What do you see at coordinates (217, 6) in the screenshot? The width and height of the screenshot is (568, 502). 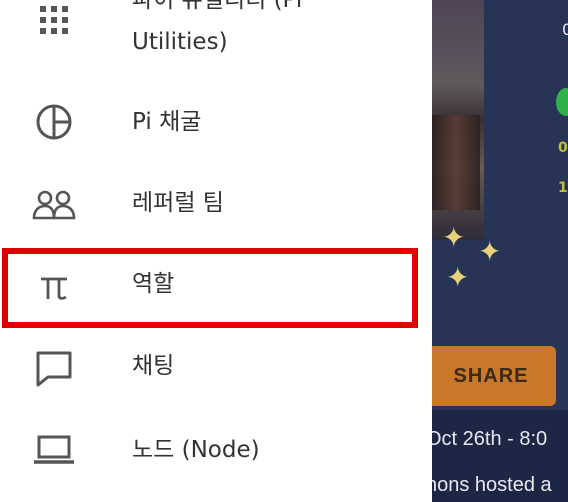 I see `menu-item-label: 파이 유틸리티 (Pi` at bounding box center [217, 6].